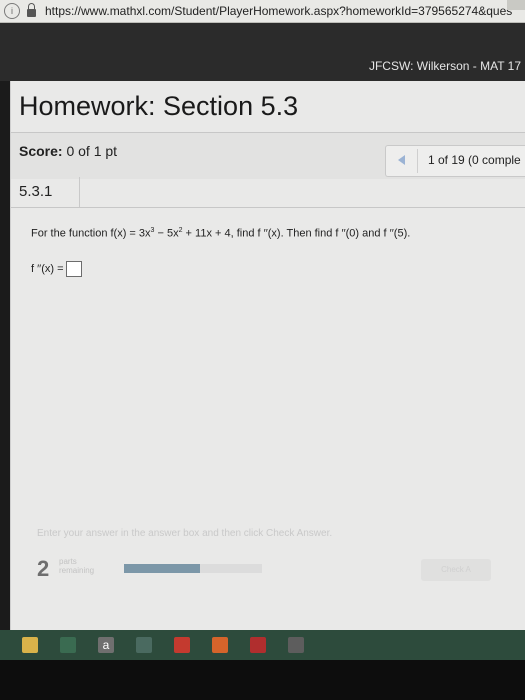  What do you see at coordinates (258, 645) in the screenshot?
I see `red-app-icon` at bounding box center [258, 645].